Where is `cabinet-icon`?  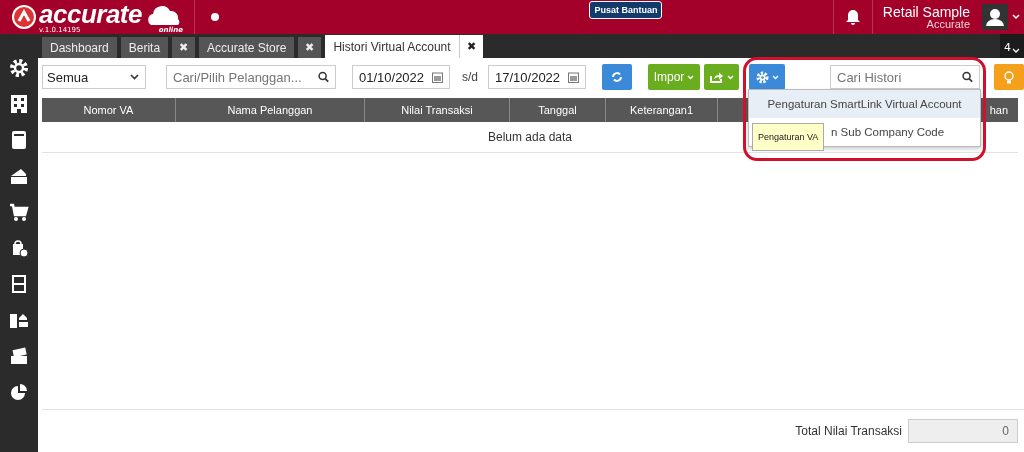 cabinet-icon is located at coordinates (19, 284).